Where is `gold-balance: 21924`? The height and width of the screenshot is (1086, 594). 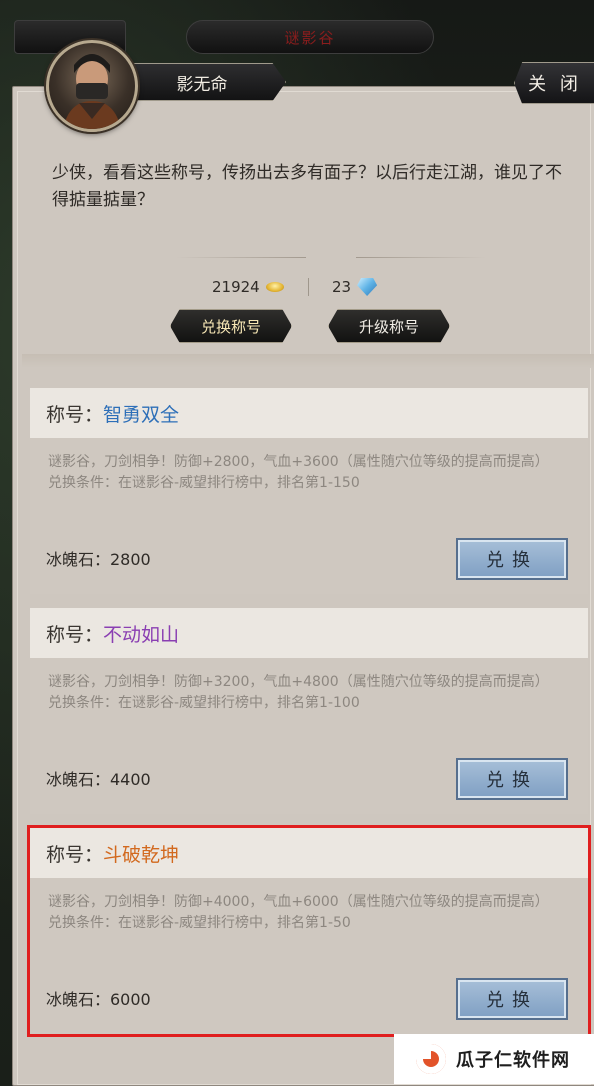 gold-balance: 21924 is located at coordinates (248, 287).